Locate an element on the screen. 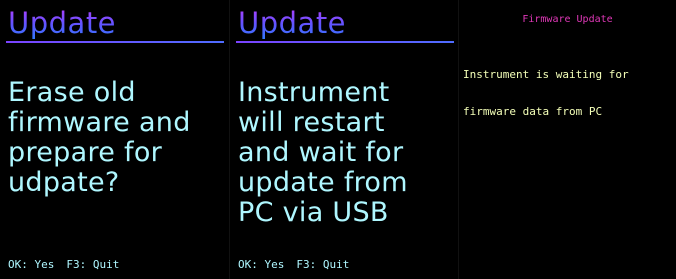 Image resolution: width=676 pixels, height=279 pixels. message-line: Instrument is located at coordinates (314, 92).